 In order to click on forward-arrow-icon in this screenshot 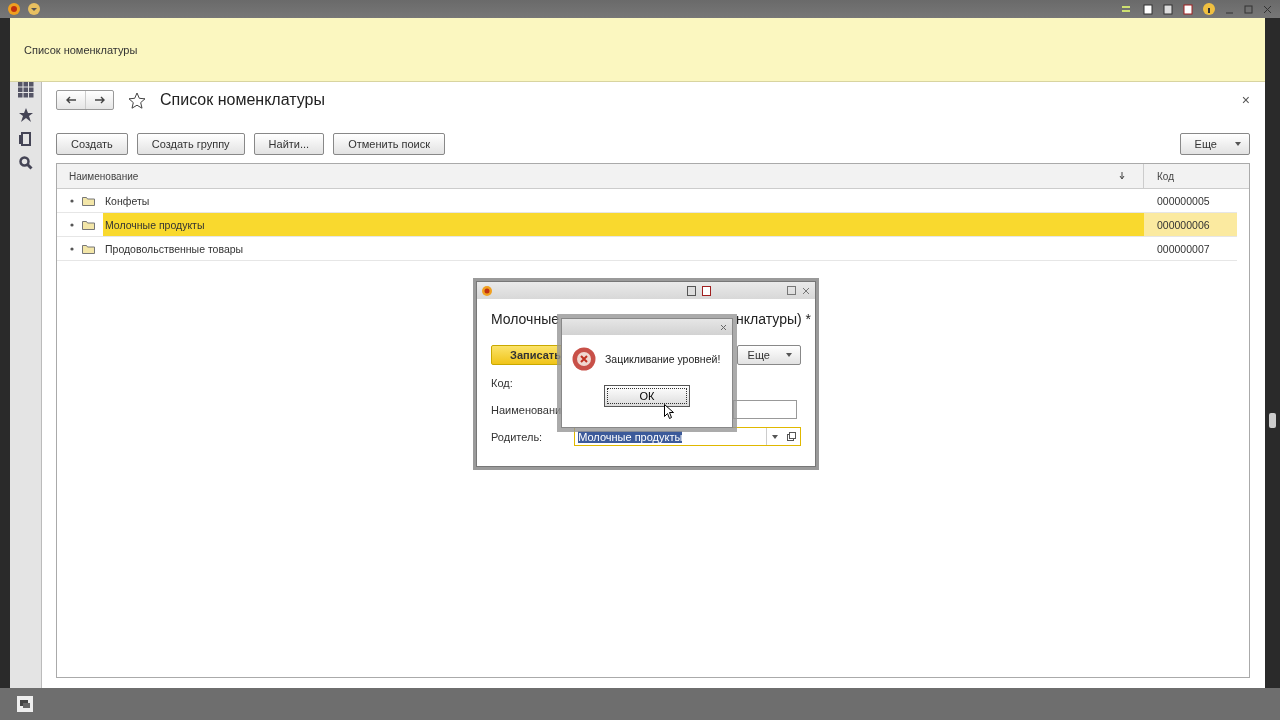, I will do `click(99, 100)`.